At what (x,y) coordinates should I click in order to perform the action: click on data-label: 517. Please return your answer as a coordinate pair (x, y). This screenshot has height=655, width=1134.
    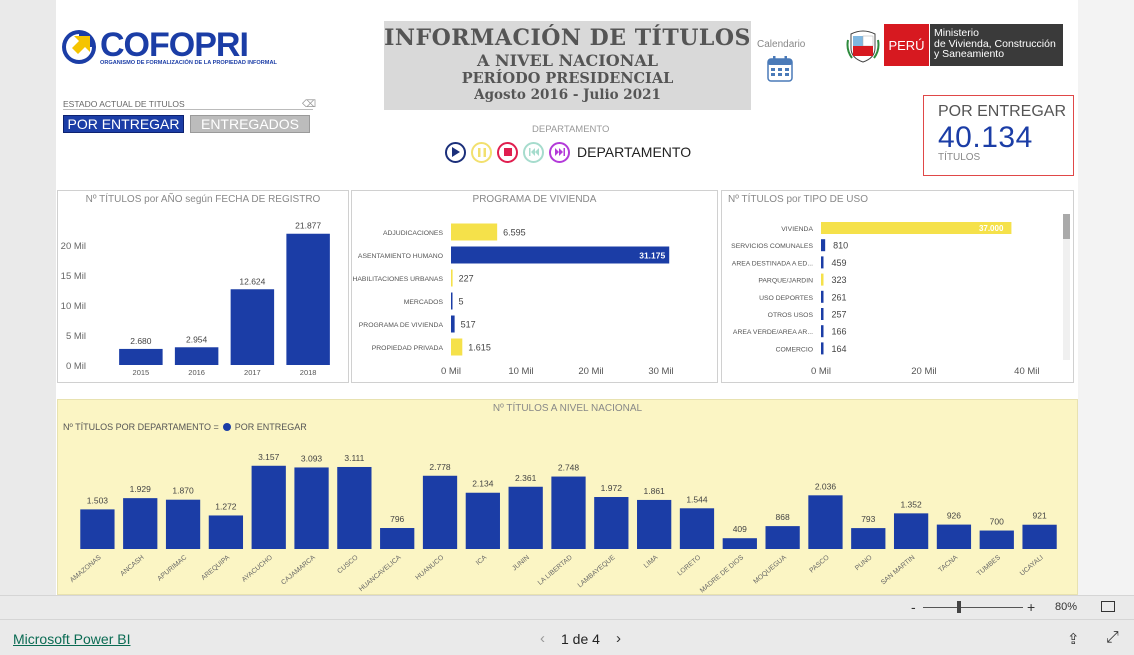
    Looking at the image, I should click on (468, 325).